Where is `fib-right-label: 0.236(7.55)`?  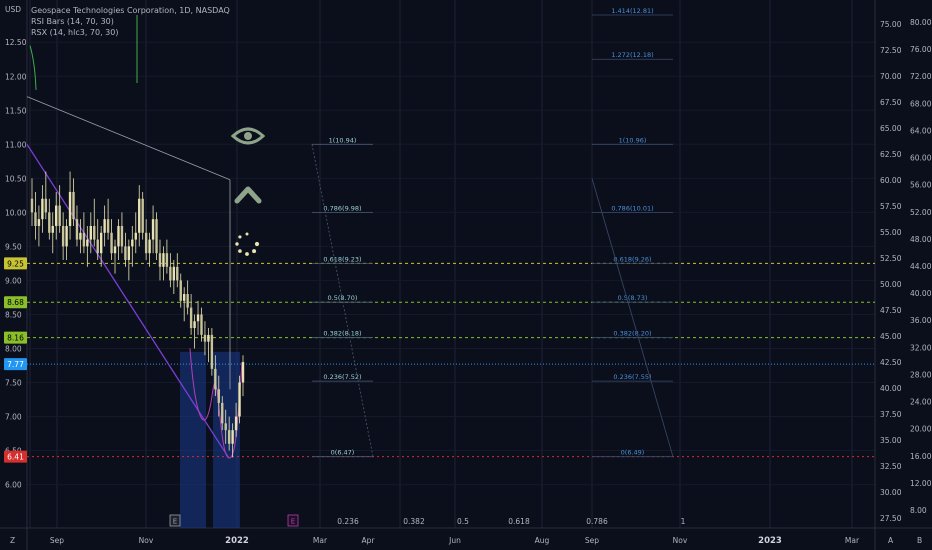 fib-right-label: 0.236(7.55) is located at coordinates (632, 377).